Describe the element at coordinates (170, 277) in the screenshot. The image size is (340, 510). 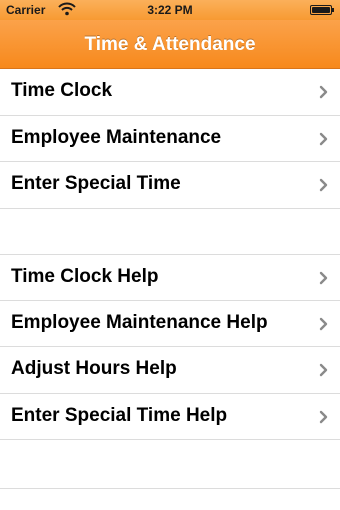
I see `menu-item-time-clock-help: Time Clock Help` at that location.